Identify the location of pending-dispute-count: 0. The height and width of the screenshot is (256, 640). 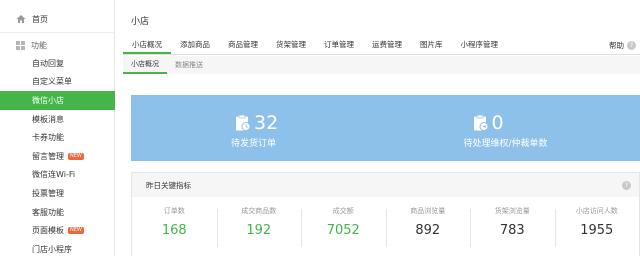
(497, 123).